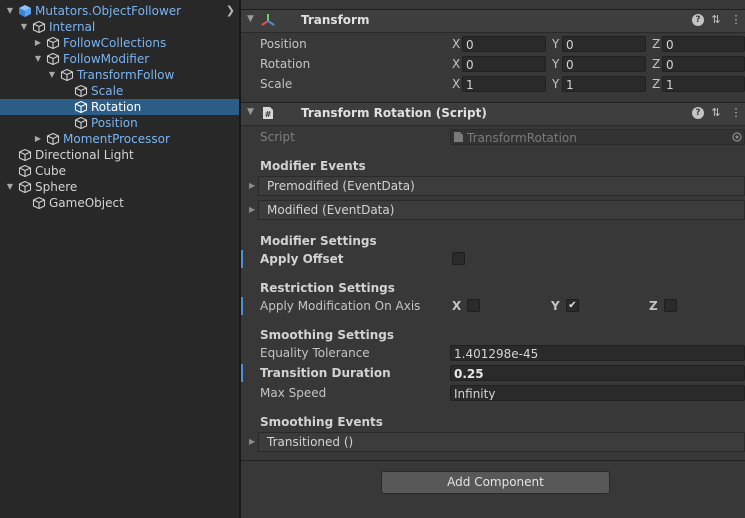  Describe the element at coordinates (84, 155) in the screenshot. I see `hierarchy-item-label: Directional Light` at that location.